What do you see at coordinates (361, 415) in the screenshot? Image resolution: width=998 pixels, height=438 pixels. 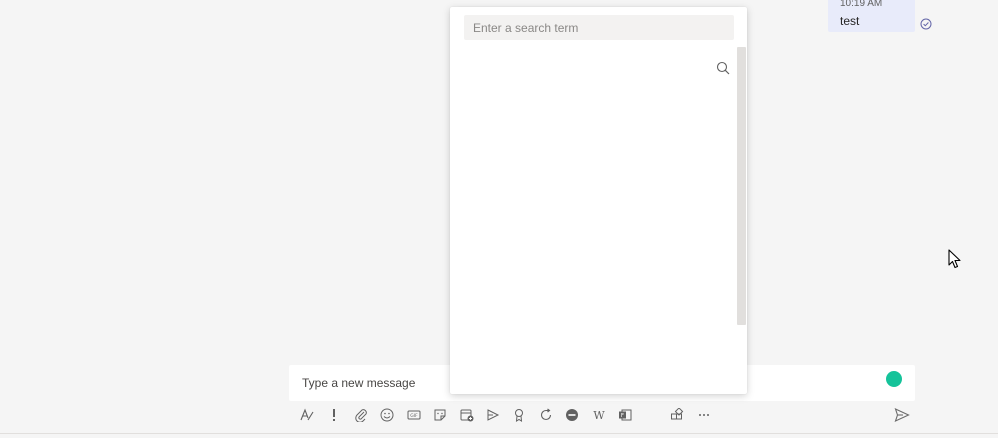 I see `attach-icon` at bounding box center [361, 415].